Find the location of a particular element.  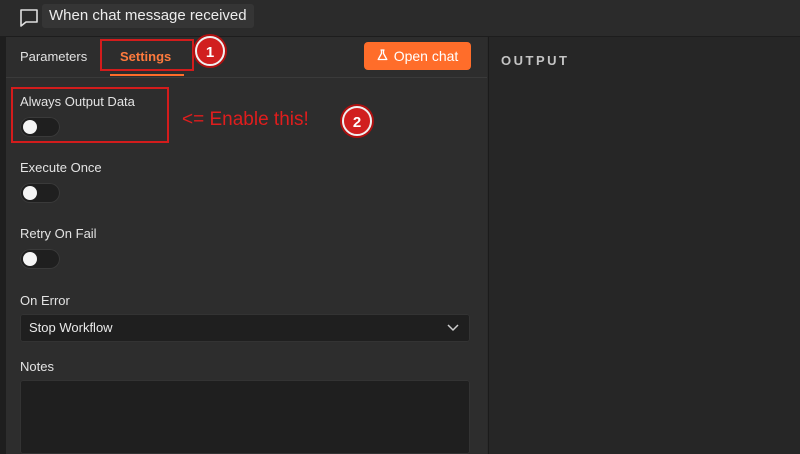

execute-once-toggle is located at coordinates (40, 193).